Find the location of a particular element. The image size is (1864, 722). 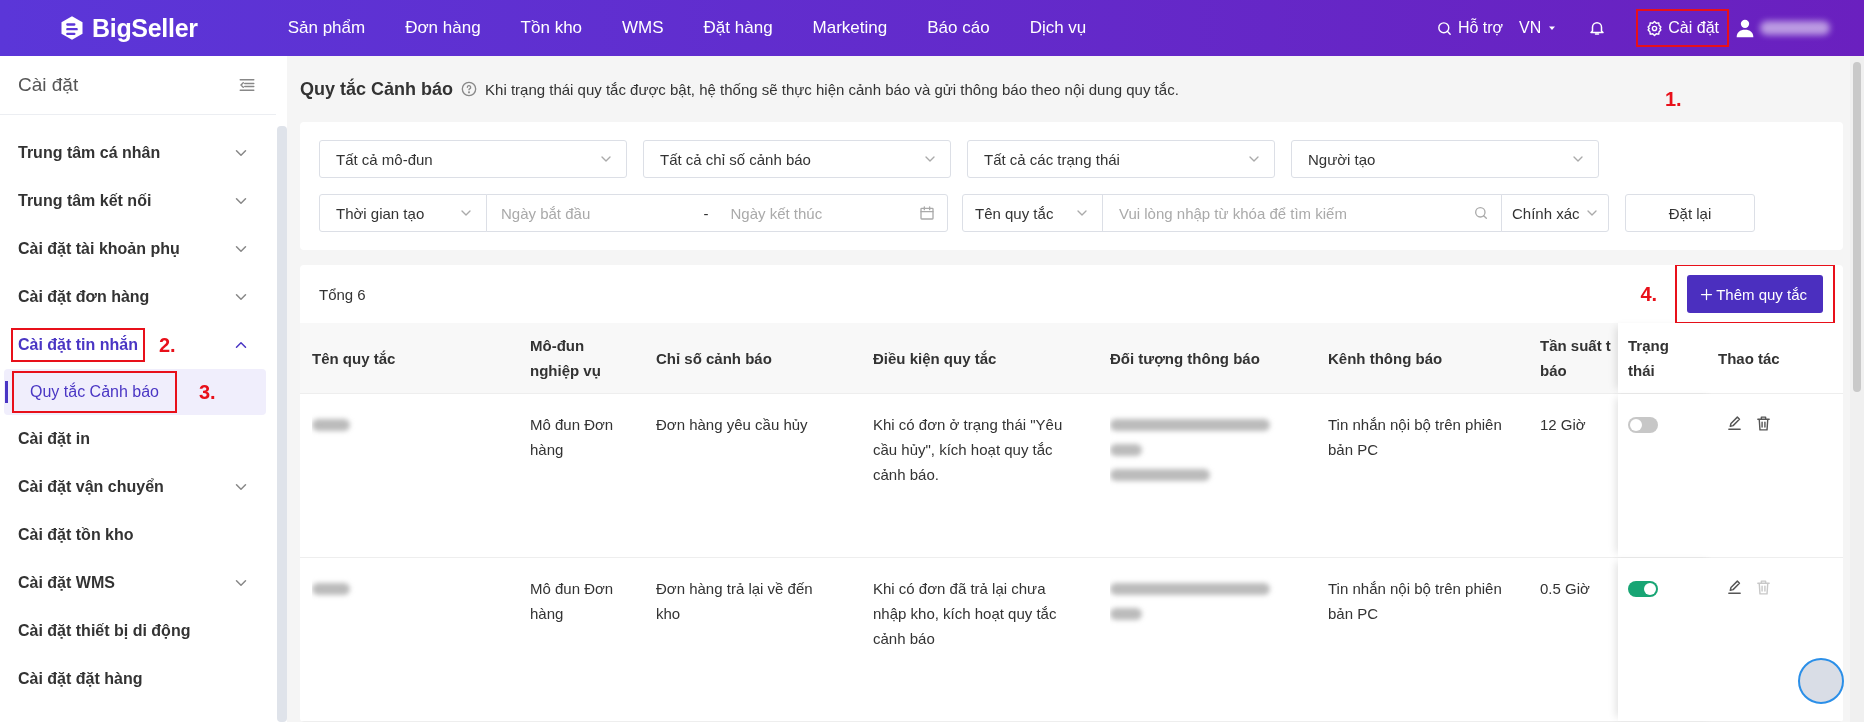

nav-menu-item: Sản phẩm is located at coordinates (326, 28).